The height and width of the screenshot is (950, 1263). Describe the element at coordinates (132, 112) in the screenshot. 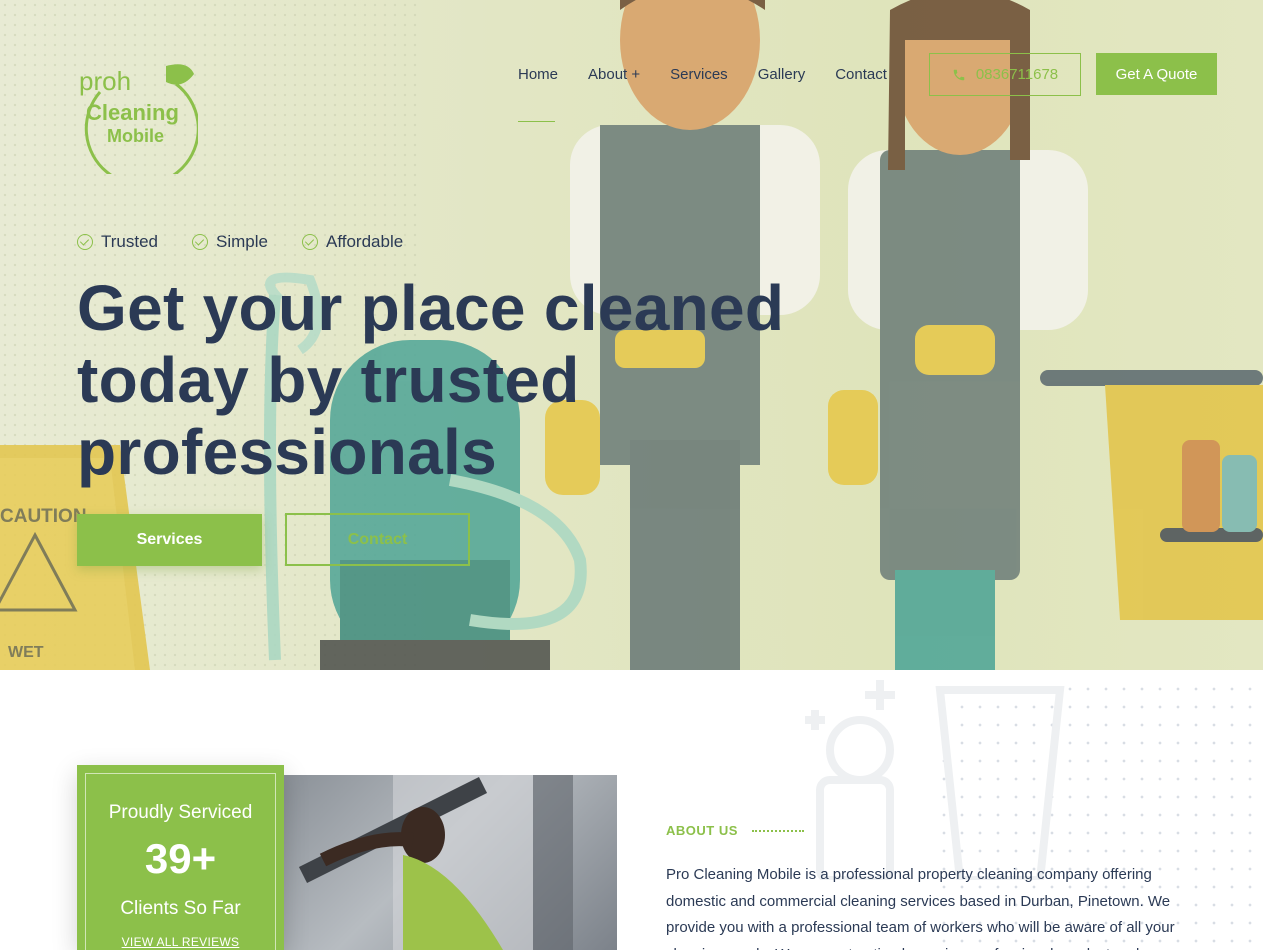

I see `logo-word-cleaning: Cleaning` at that location.